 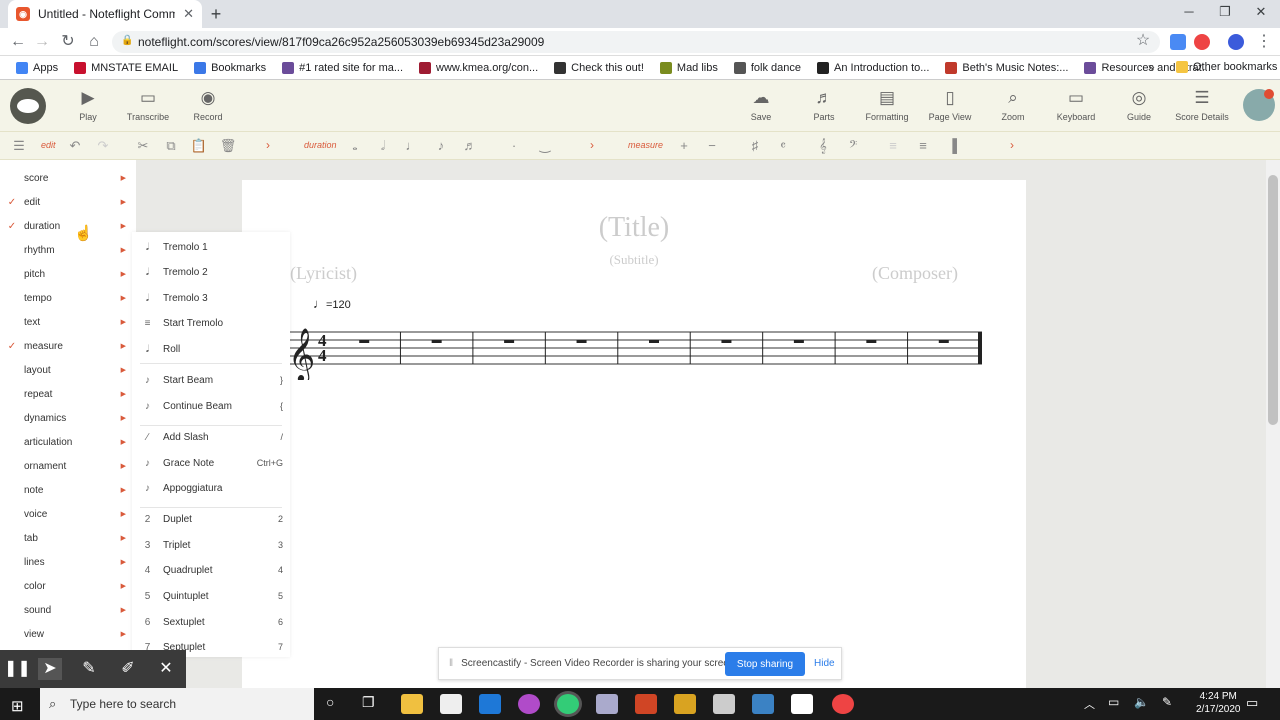 I want to click on menu-item-dynamics: dynamics ▶, so click(x=66, y=418).